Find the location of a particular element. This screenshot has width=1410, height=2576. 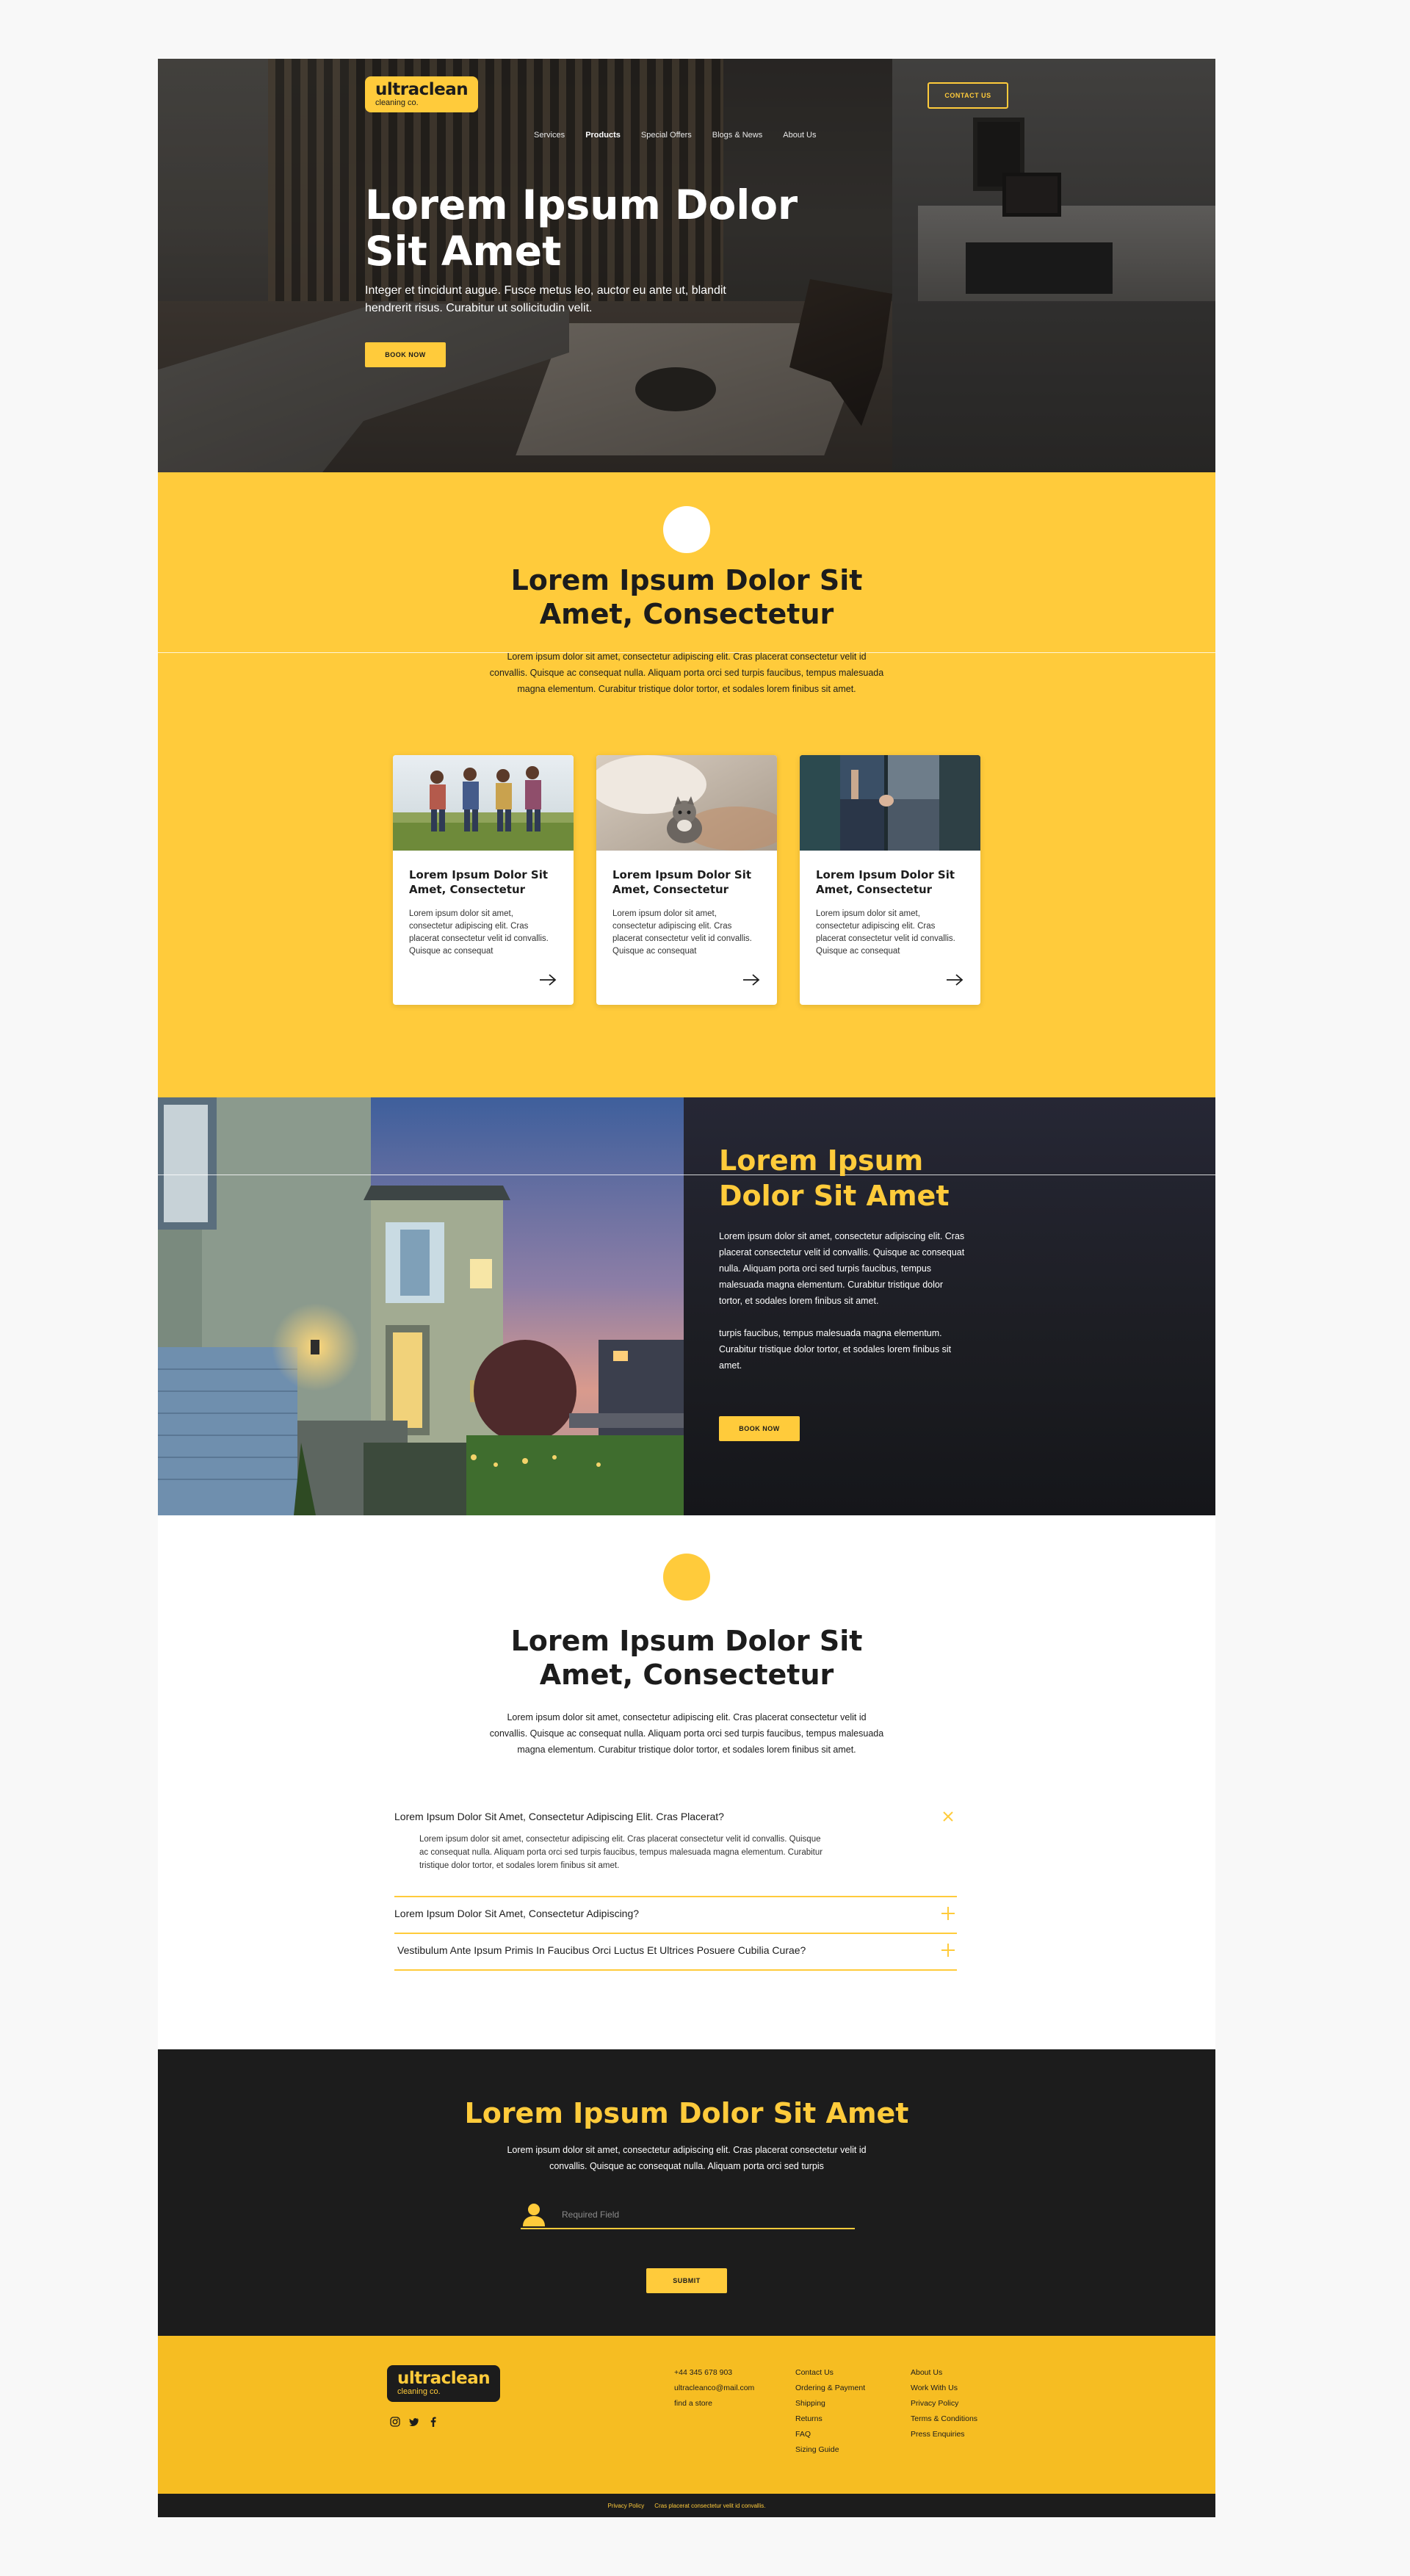

footer-link: FAQ is located at coordinates (830, 2434).